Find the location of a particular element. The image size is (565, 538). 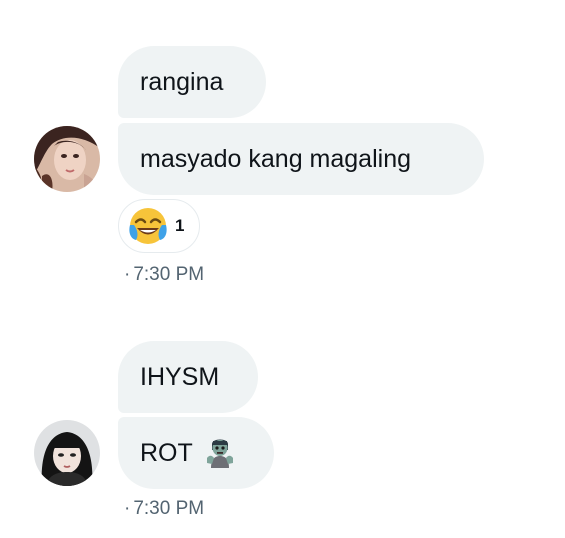

message-text: rangina is located at coordinates (182, 81).